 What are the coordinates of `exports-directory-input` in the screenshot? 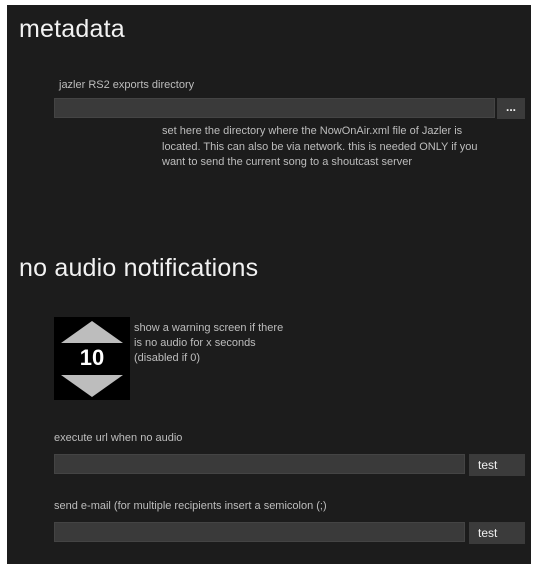 It's located at (274, 108).